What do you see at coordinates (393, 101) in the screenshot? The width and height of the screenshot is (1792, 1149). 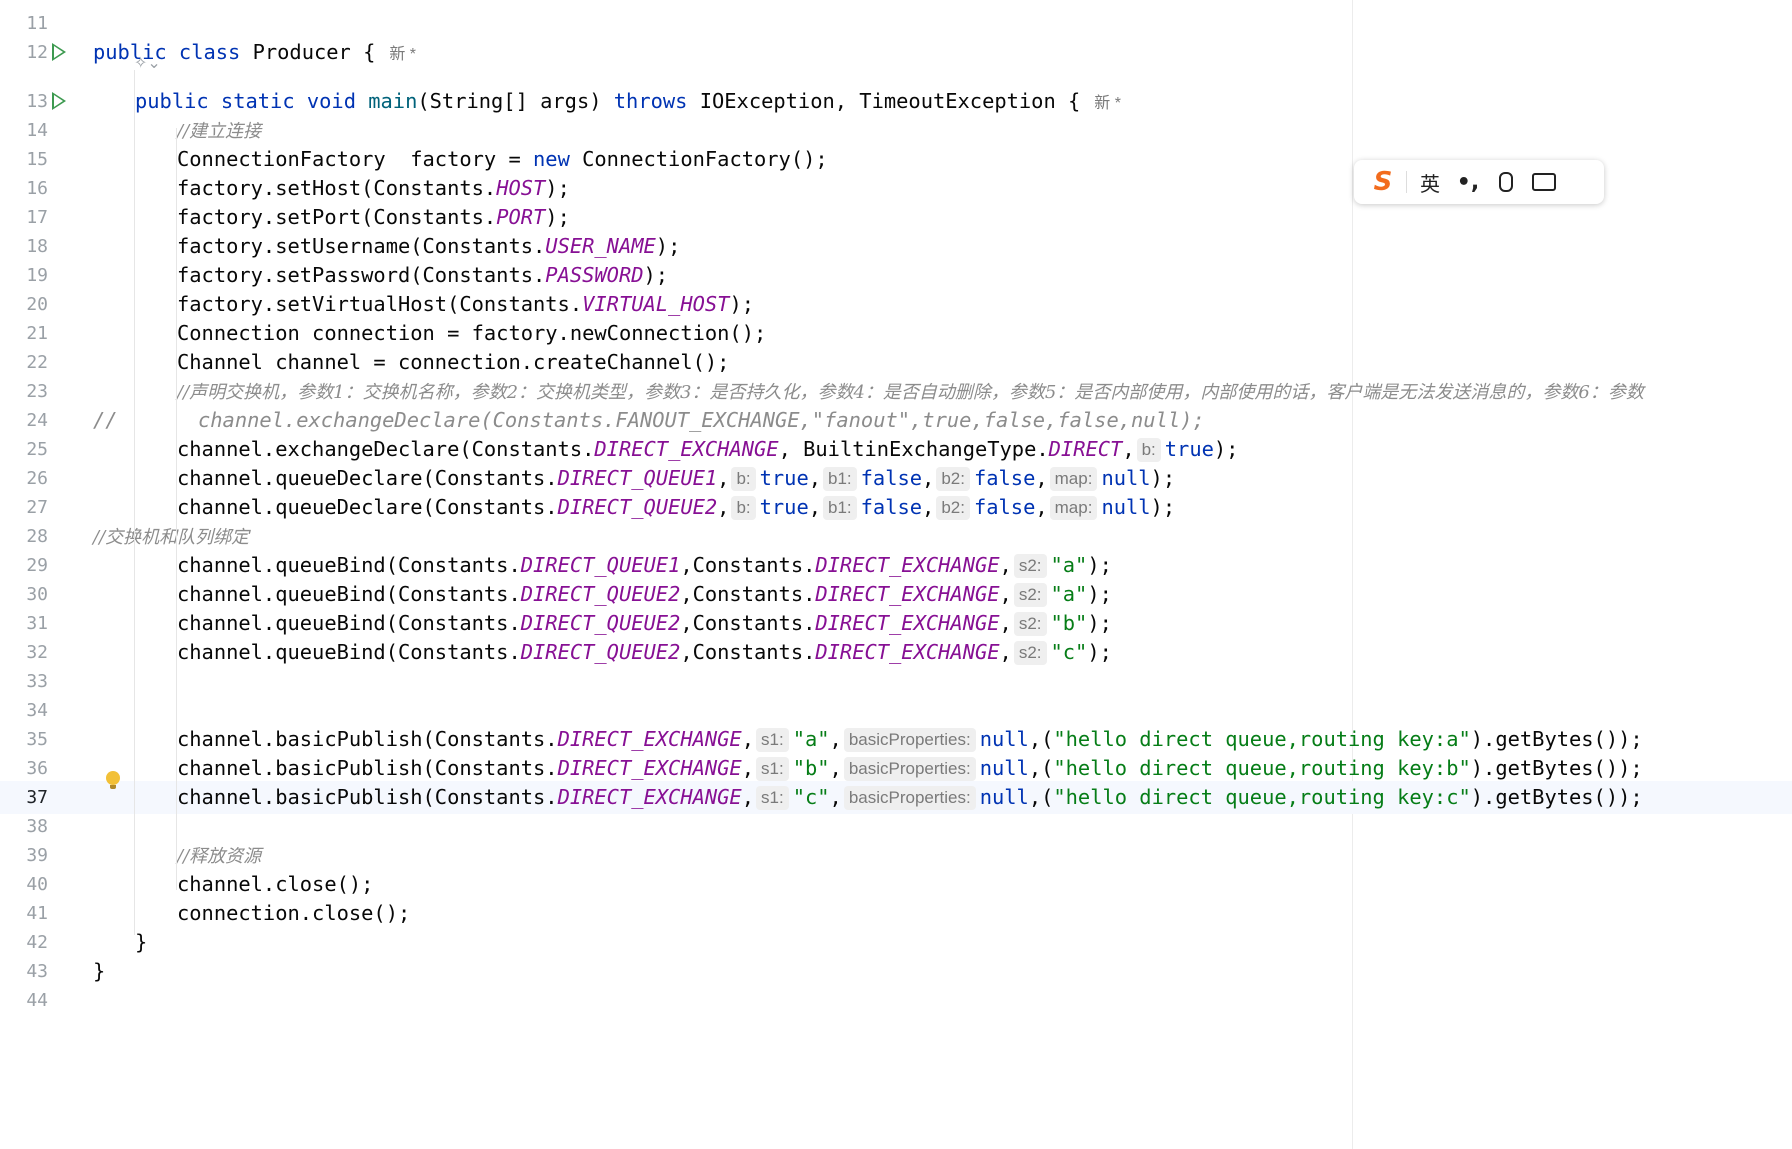 I see `code-token: main` at bounding box center [393, 101].